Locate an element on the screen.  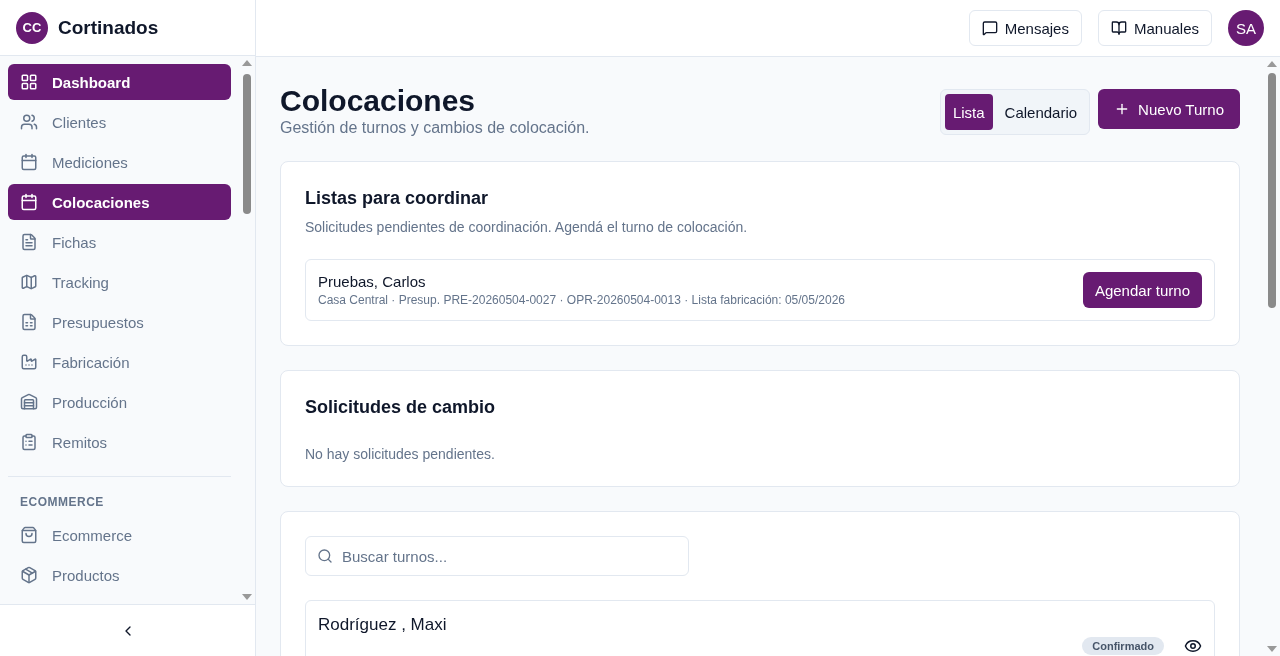
nav-item: Producción is located at coordinates (119, 402).